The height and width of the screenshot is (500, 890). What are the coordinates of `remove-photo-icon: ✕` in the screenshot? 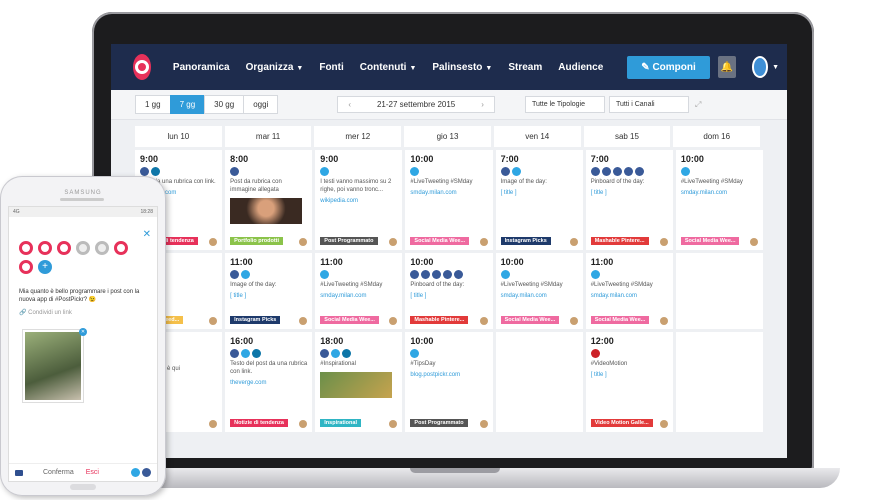 It's located at (83, 331).